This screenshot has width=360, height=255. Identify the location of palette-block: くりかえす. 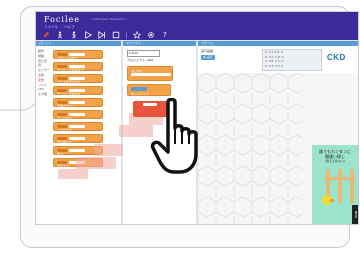
(78, 127).